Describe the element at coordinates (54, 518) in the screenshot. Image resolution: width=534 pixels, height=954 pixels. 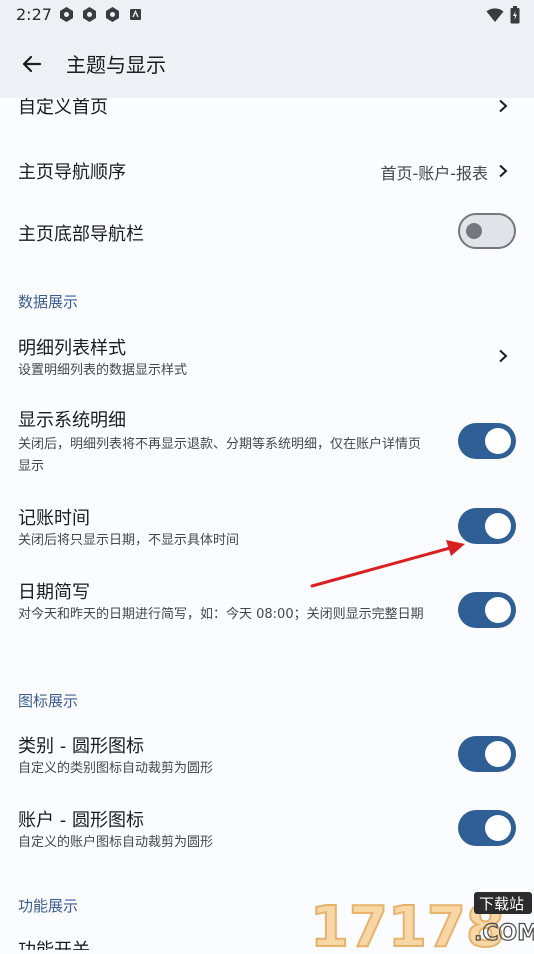
I see `setting-title: 记账时间` at that location.